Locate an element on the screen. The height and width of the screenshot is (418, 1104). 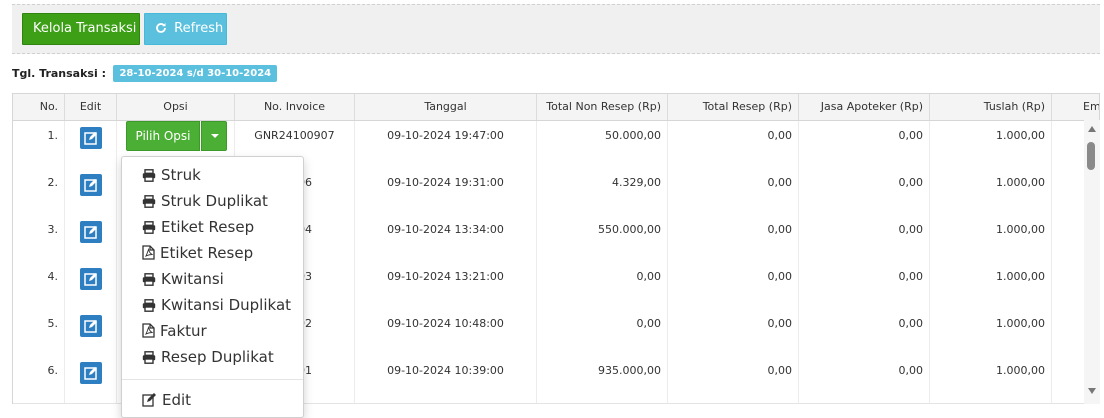
header-tuslah: Tuslah (Rp) is located at coordinates (991, 107).